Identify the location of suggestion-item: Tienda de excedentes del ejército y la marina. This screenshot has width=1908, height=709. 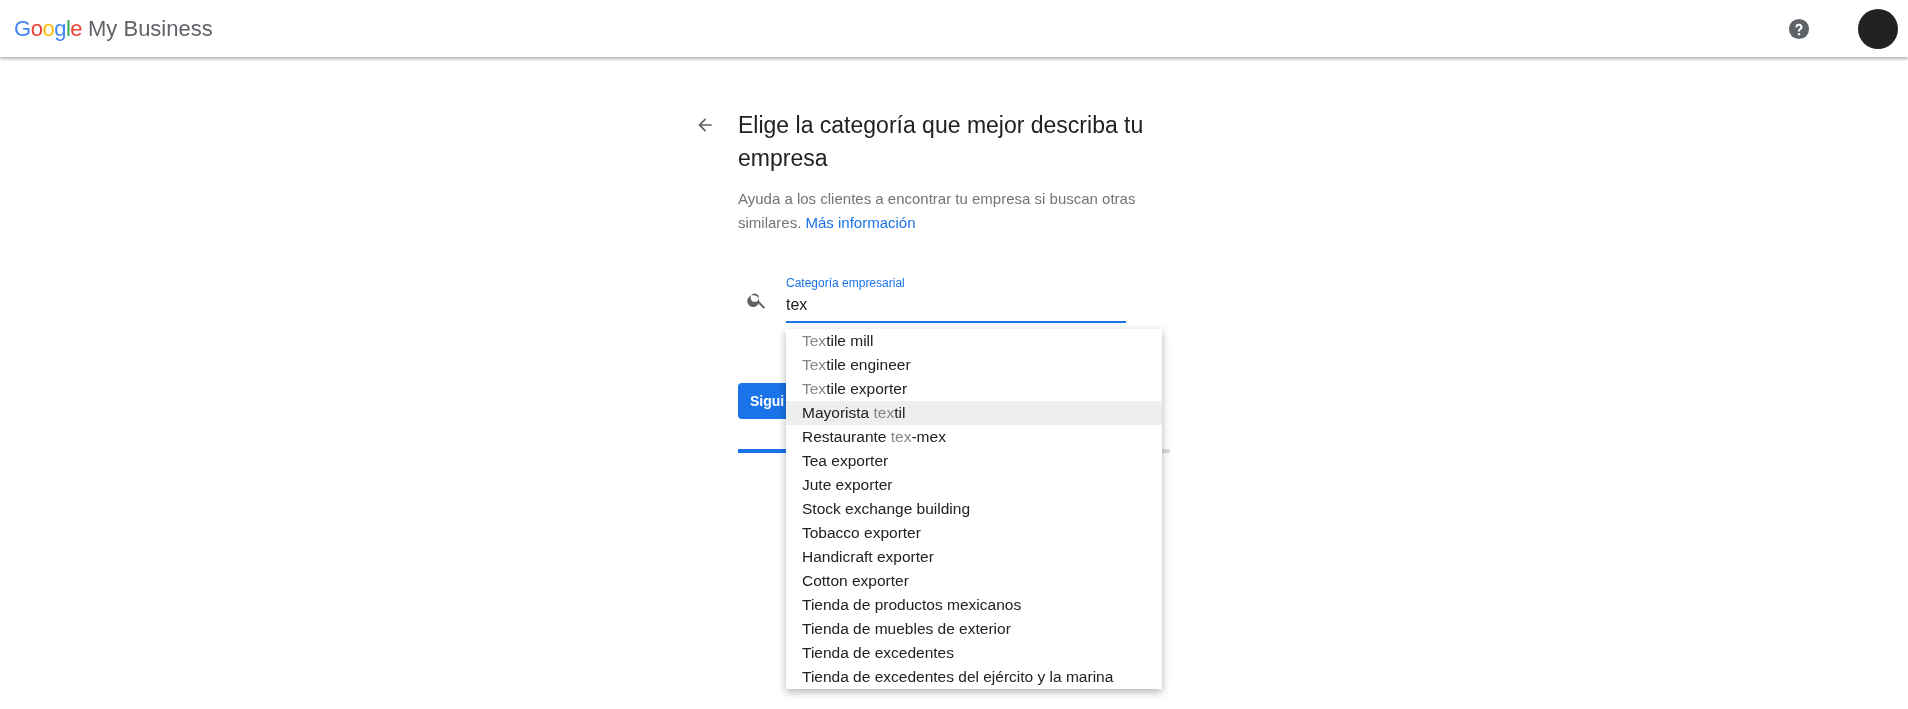
(974, 677).